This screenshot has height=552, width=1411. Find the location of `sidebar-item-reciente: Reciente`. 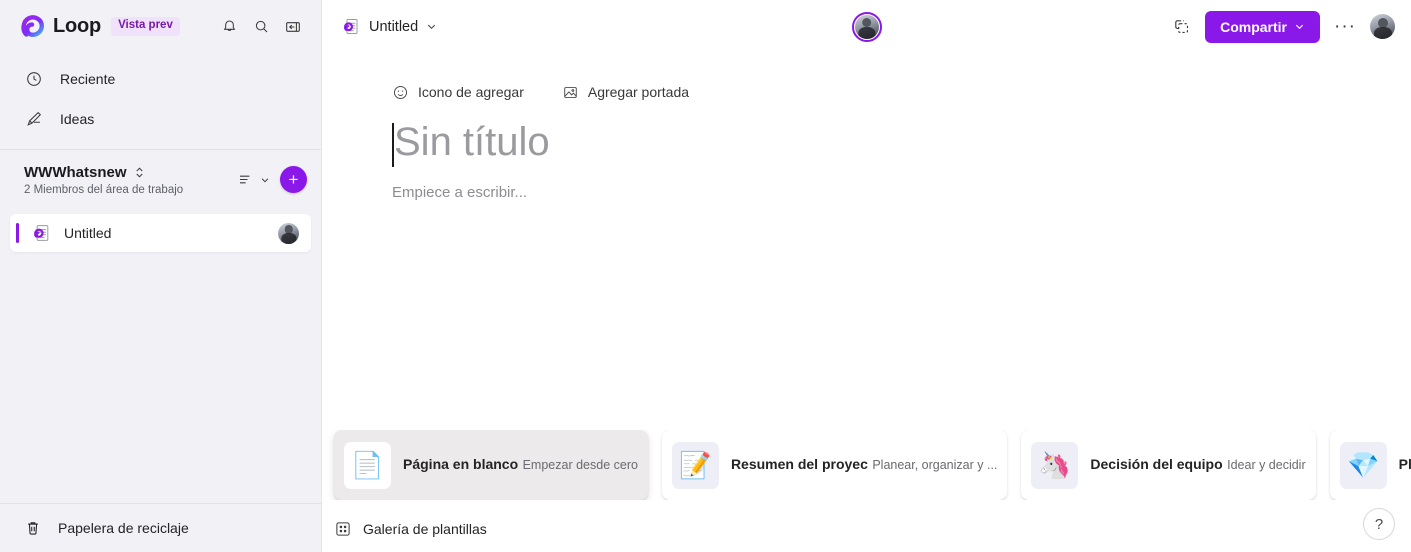

sidebar-item-reciente: Reciente is located at coordinates (160, 79).